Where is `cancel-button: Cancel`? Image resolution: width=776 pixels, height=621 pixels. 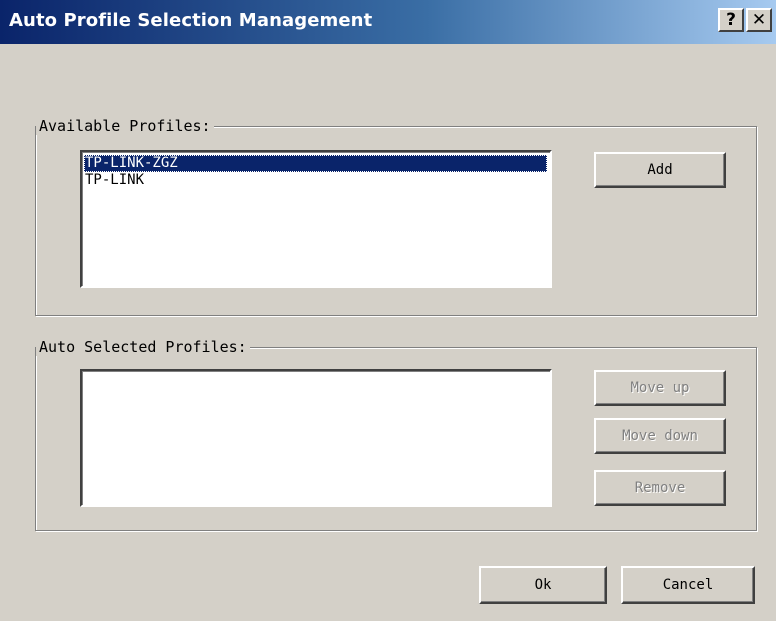
cancel-button: Cancel is located at coordinates (688, 585).